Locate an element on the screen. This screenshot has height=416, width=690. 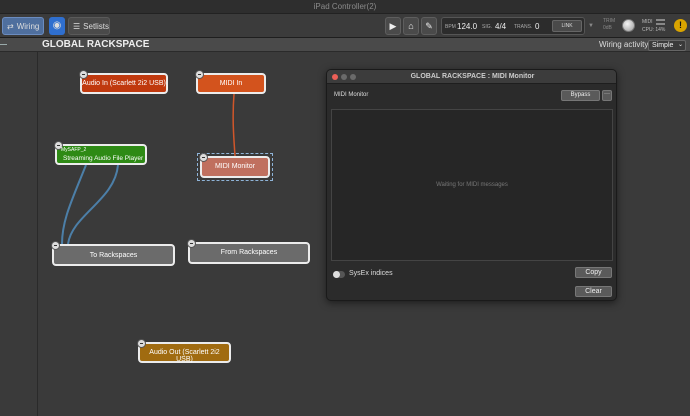
monitor-title-text: GLOBAL RACKSPACE : MIDI Monitor is located at coordinates (472, 76).